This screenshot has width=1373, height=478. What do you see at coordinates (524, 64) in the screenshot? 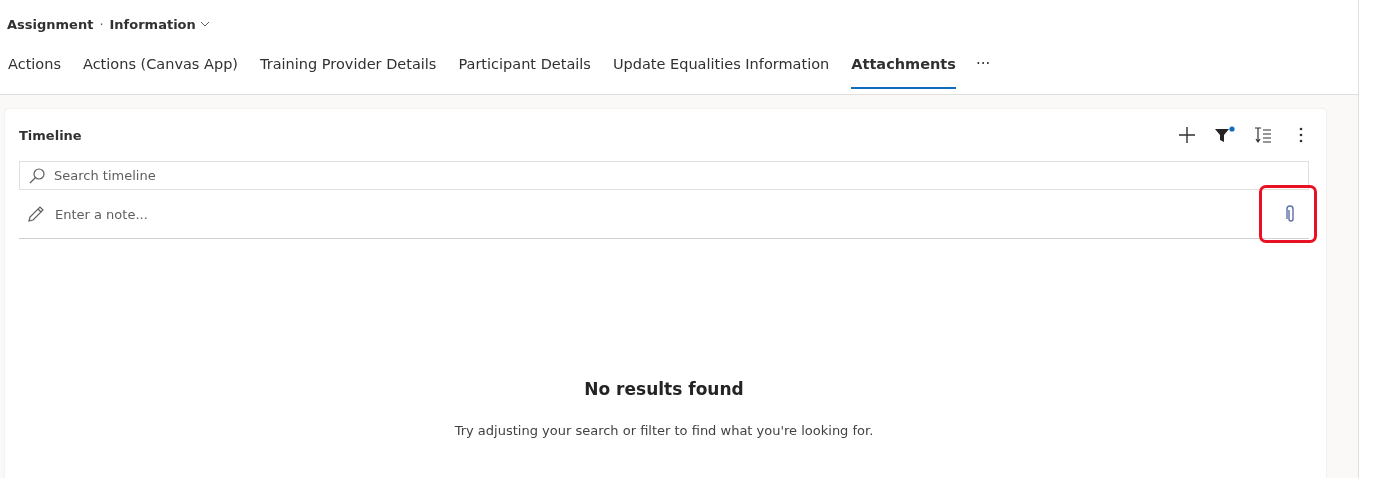
I see `tab: Participant Details` at bounding box center [524, 64].